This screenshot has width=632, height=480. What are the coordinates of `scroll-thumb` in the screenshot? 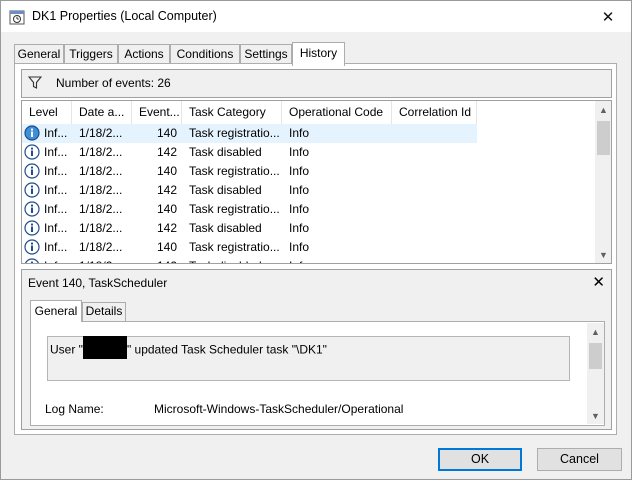 It's located at (603, 138).